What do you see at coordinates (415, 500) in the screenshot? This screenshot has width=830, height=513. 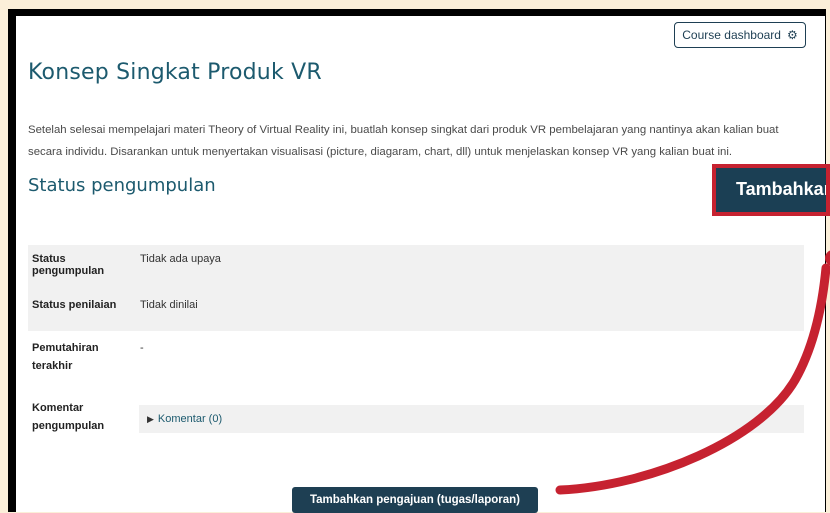 I see `add-submission-button: Tambahkan pengajuan (tugas/laporan)` at bounding box center [415, 500].